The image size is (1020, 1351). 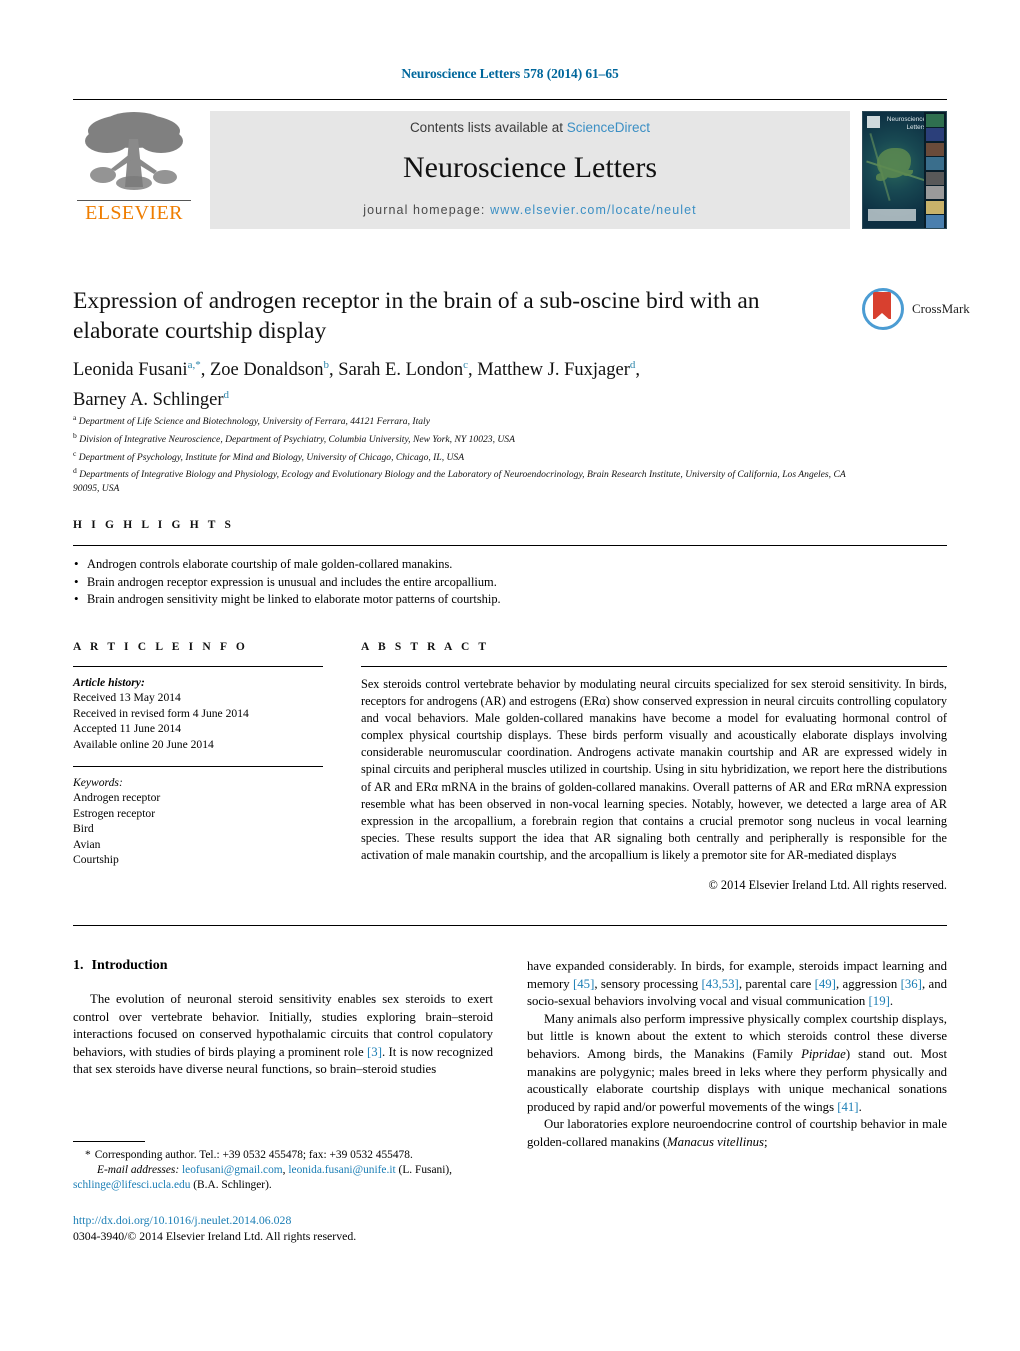 I want to click on keywords-label: Keywords:, so click(x=98, y=783).